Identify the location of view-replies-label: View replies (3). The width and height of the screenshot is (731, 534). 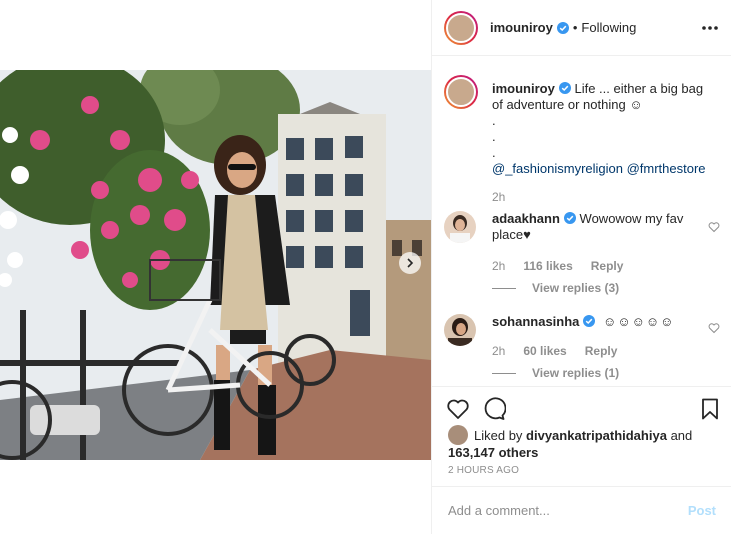
(576, 288).